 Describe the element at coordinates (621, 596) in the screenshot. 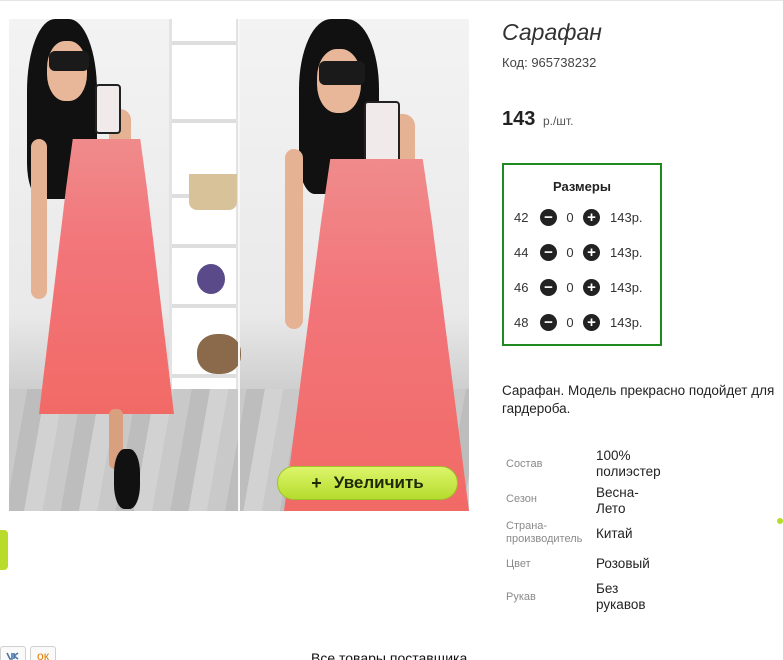

I see `spec-value: Без рукавов` at that location.